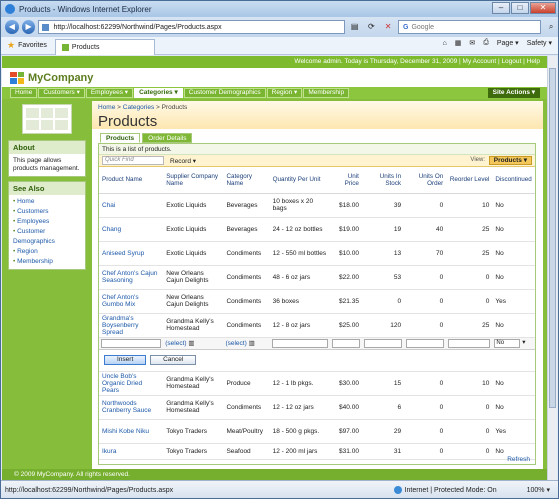 This screenshot has height=499, width=559. Describe the element at coordinates (47, 252) in the screenshot. I see `see-also-region: Region` at that location.